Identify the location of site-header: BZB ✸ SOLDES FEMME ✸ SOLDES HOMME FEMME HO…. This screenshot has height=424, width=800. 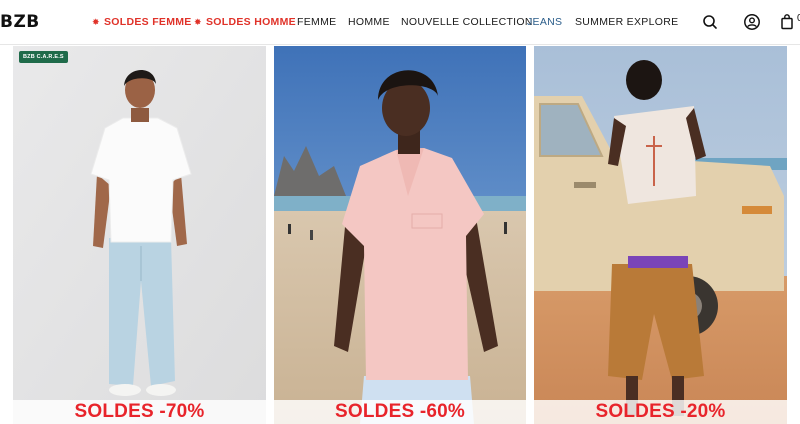
(400, 22).